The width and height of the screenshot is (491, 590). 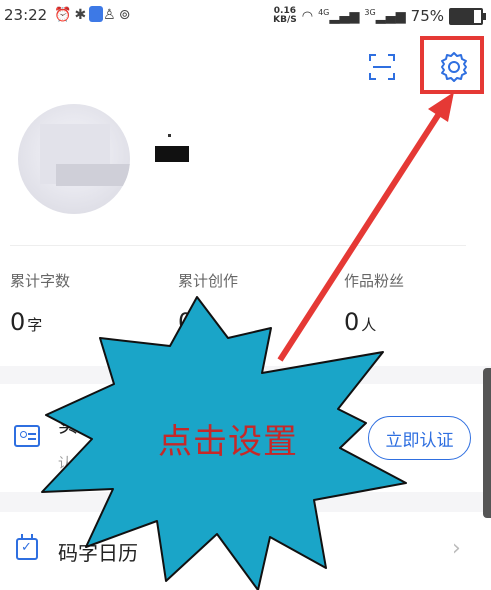 What do you see at coordinates (360, 322) in the screenshot?
I see `stat-fans-value: 0人` at bounding box center [360, 322].